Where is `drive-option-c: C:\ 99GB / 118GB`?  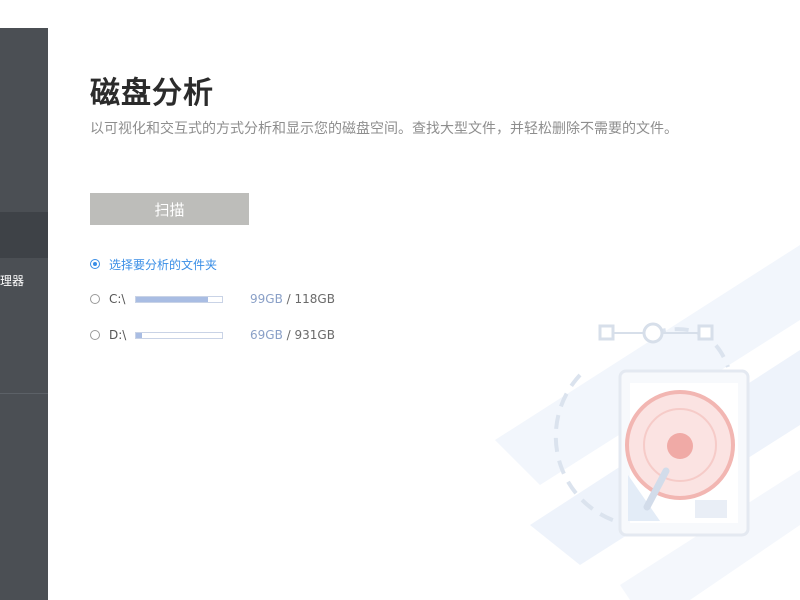
drive-option-c: C:\ 99GB / 118GB is located at coordinates (212, 299).